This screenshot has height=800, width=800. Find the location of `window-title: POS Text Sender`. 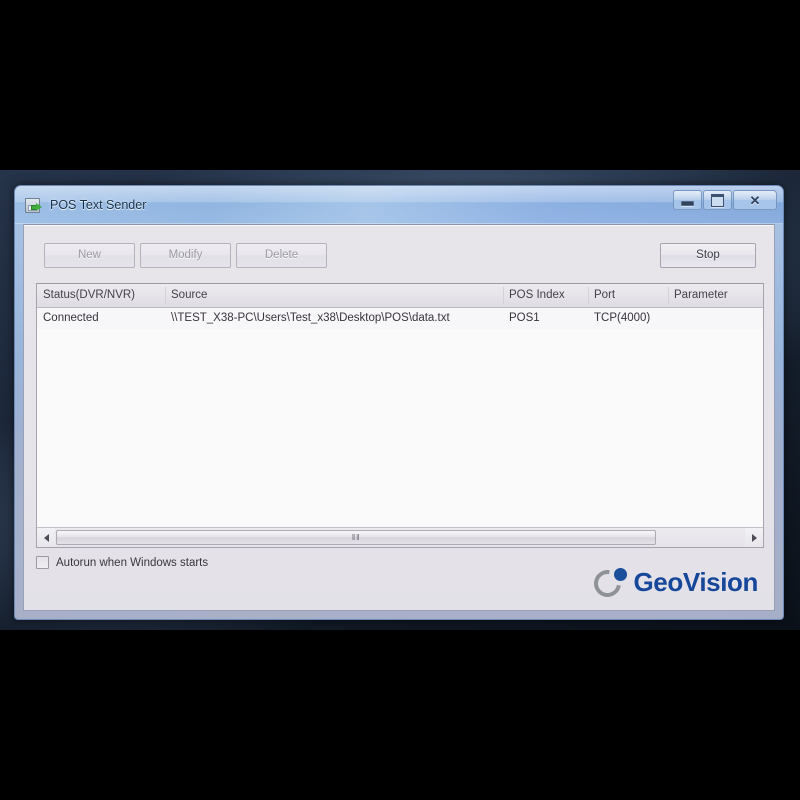

window-title: POS Text Sender is located at coordinates (98, 205).